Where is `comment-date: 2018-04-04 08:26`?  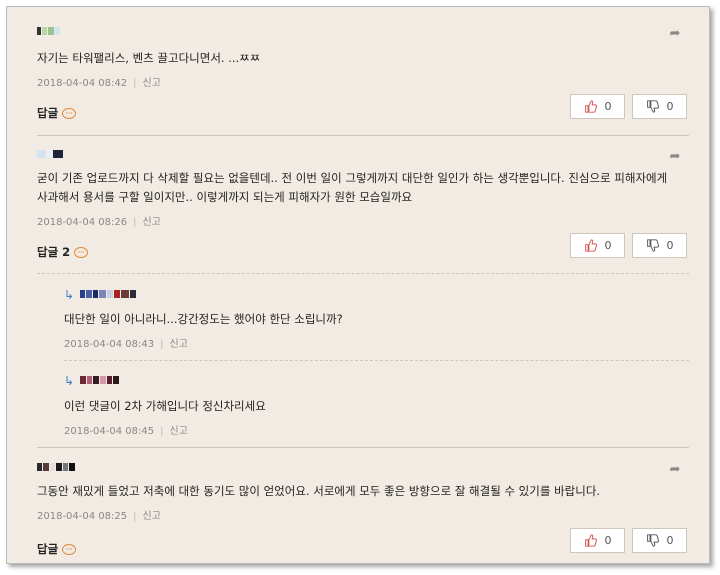
comment-date: 2018-04-04 08:26 is located at coordinates (82, 222).